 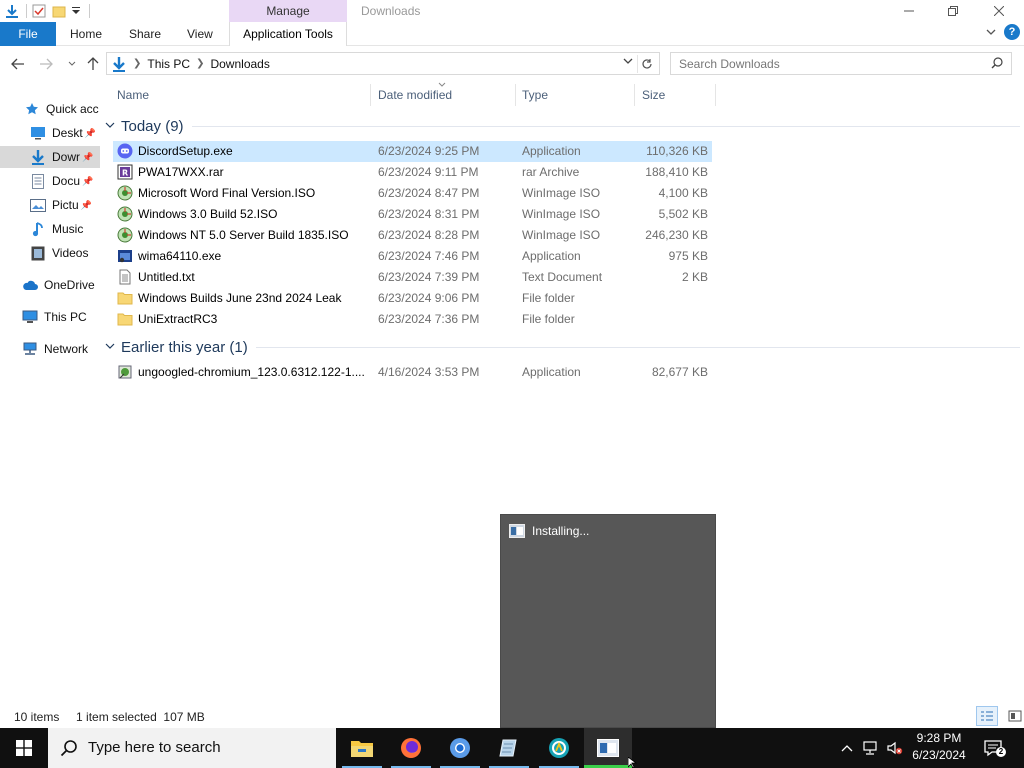 I want to click on nav-item-label: Docu, so click(x=66, y=181).